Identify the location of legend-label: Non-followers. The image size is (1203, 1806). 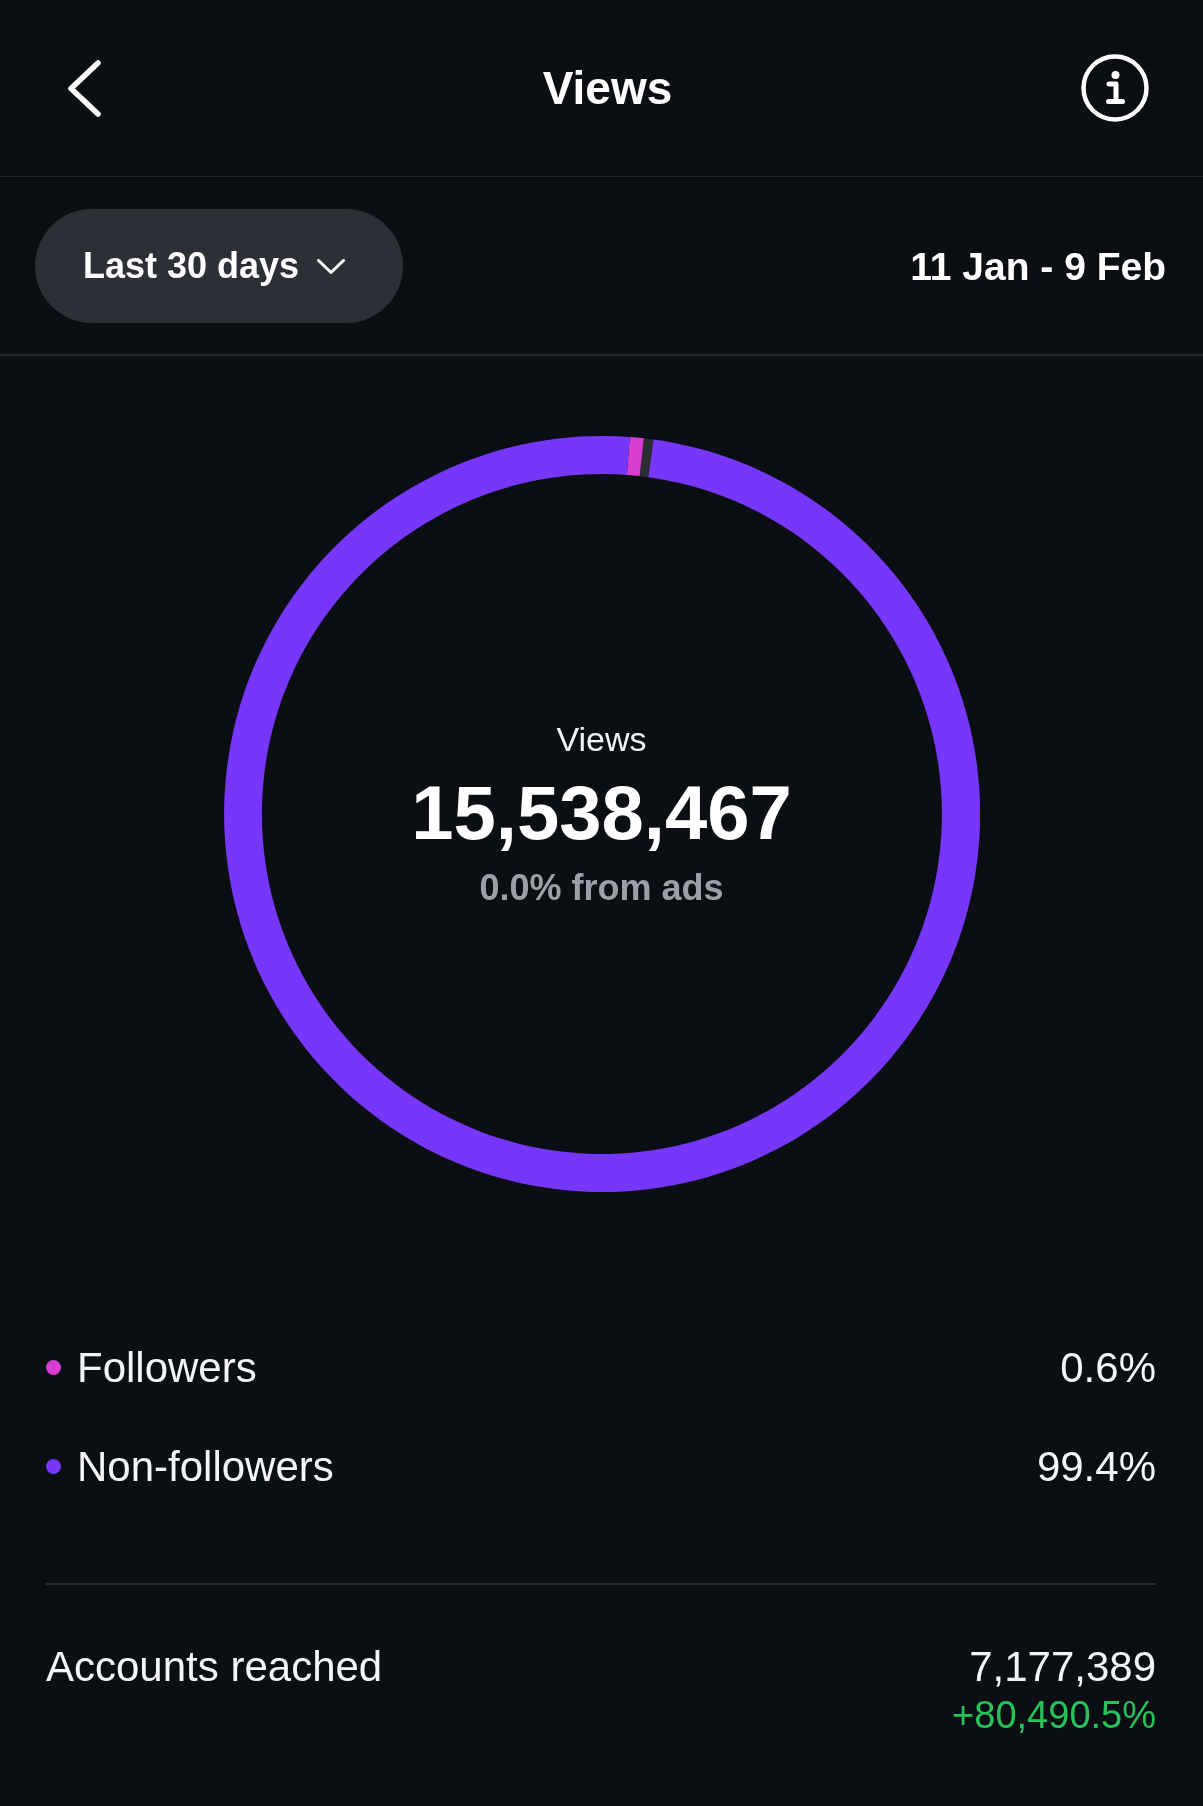
(205, 1466).